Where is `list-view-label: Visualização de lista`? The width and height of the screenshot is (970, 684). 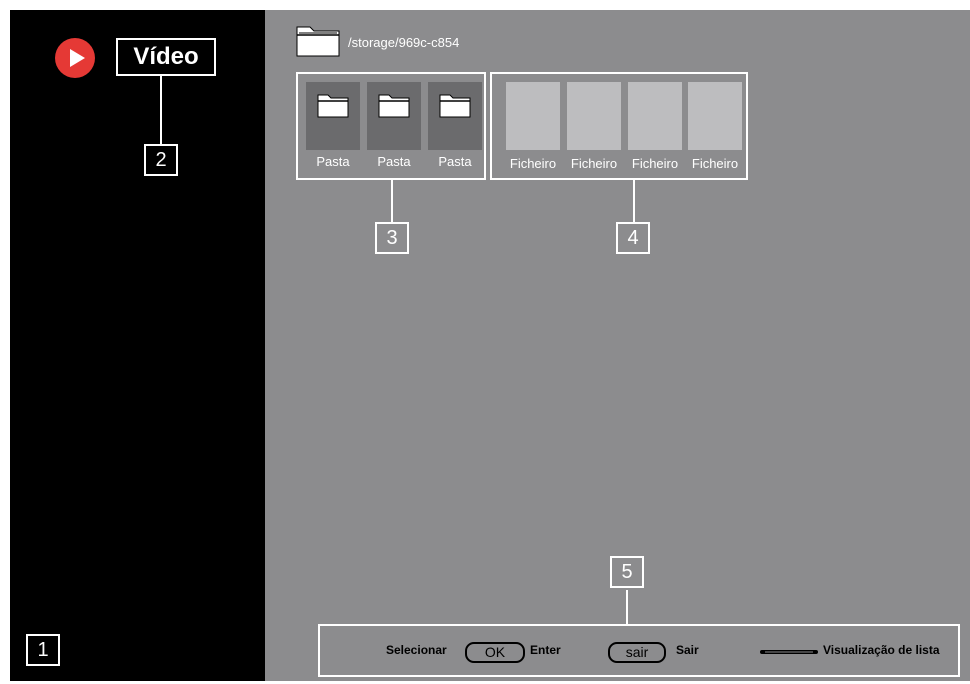
list-view-label: Visualização de lista is located at coordinates (881, 650).